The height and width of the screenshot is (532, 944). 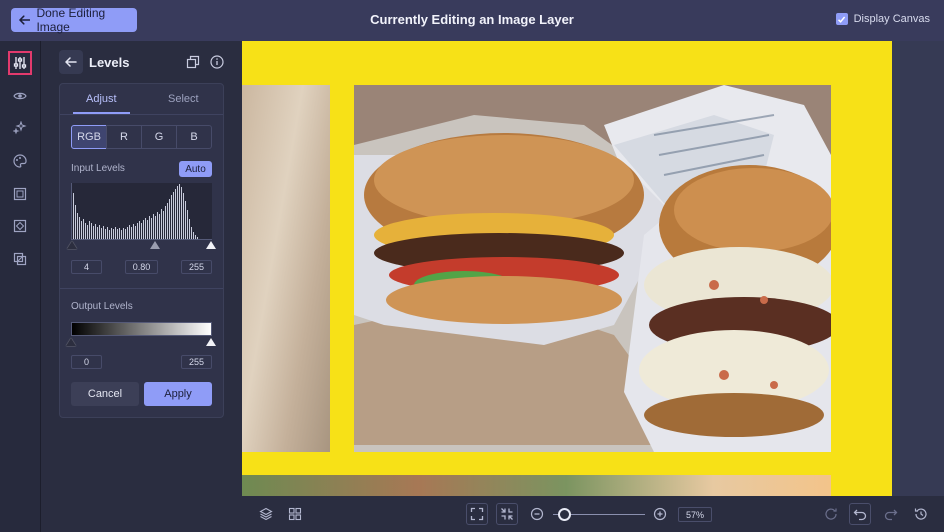 What do you see at coordinates (89, 137) in the screenshot?
I see `channel-rgb-button: RGB` at bounding box center [89, 137].